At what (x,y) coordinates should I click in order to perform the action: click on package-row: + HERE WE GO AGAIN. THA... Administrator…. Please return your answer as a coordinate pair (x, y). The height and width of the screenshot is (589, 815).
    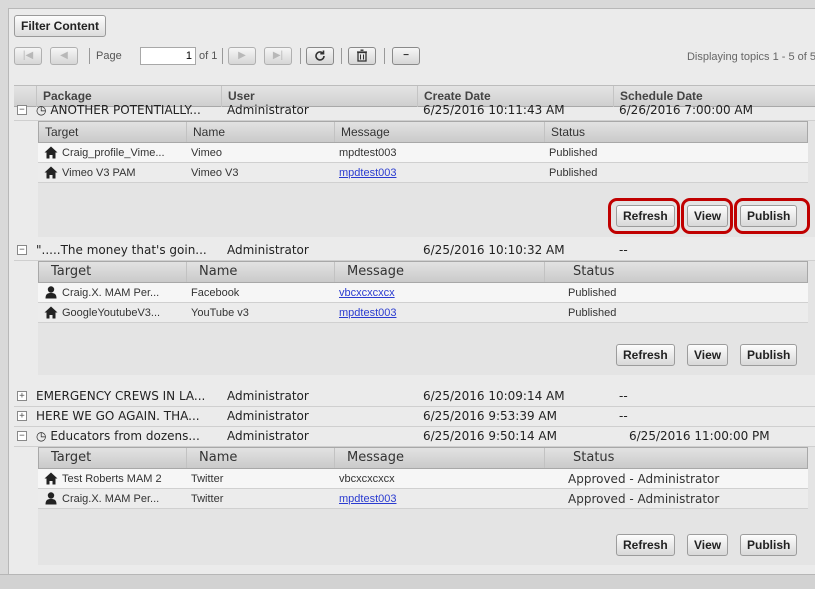
    Looking at the image, I should click on (414, 417).